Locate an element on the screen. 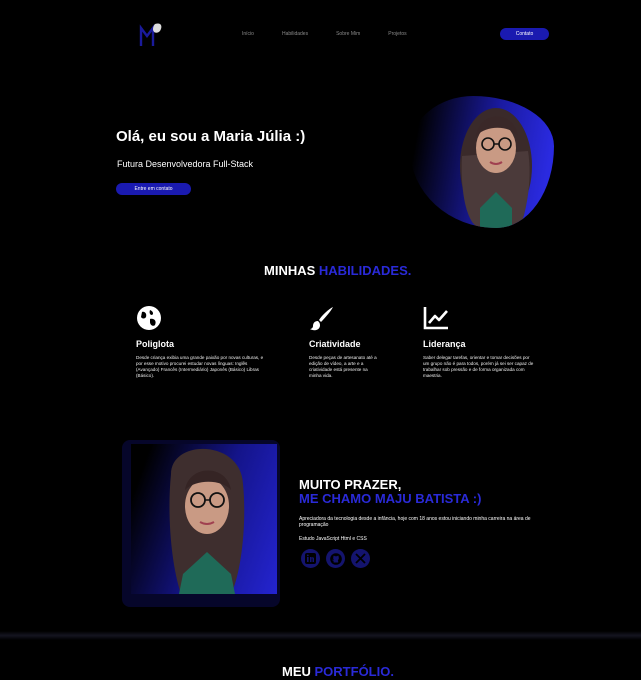  nav-links: Início Habilidades Sobre Mim Projetos is located at coordinates (338, 34).